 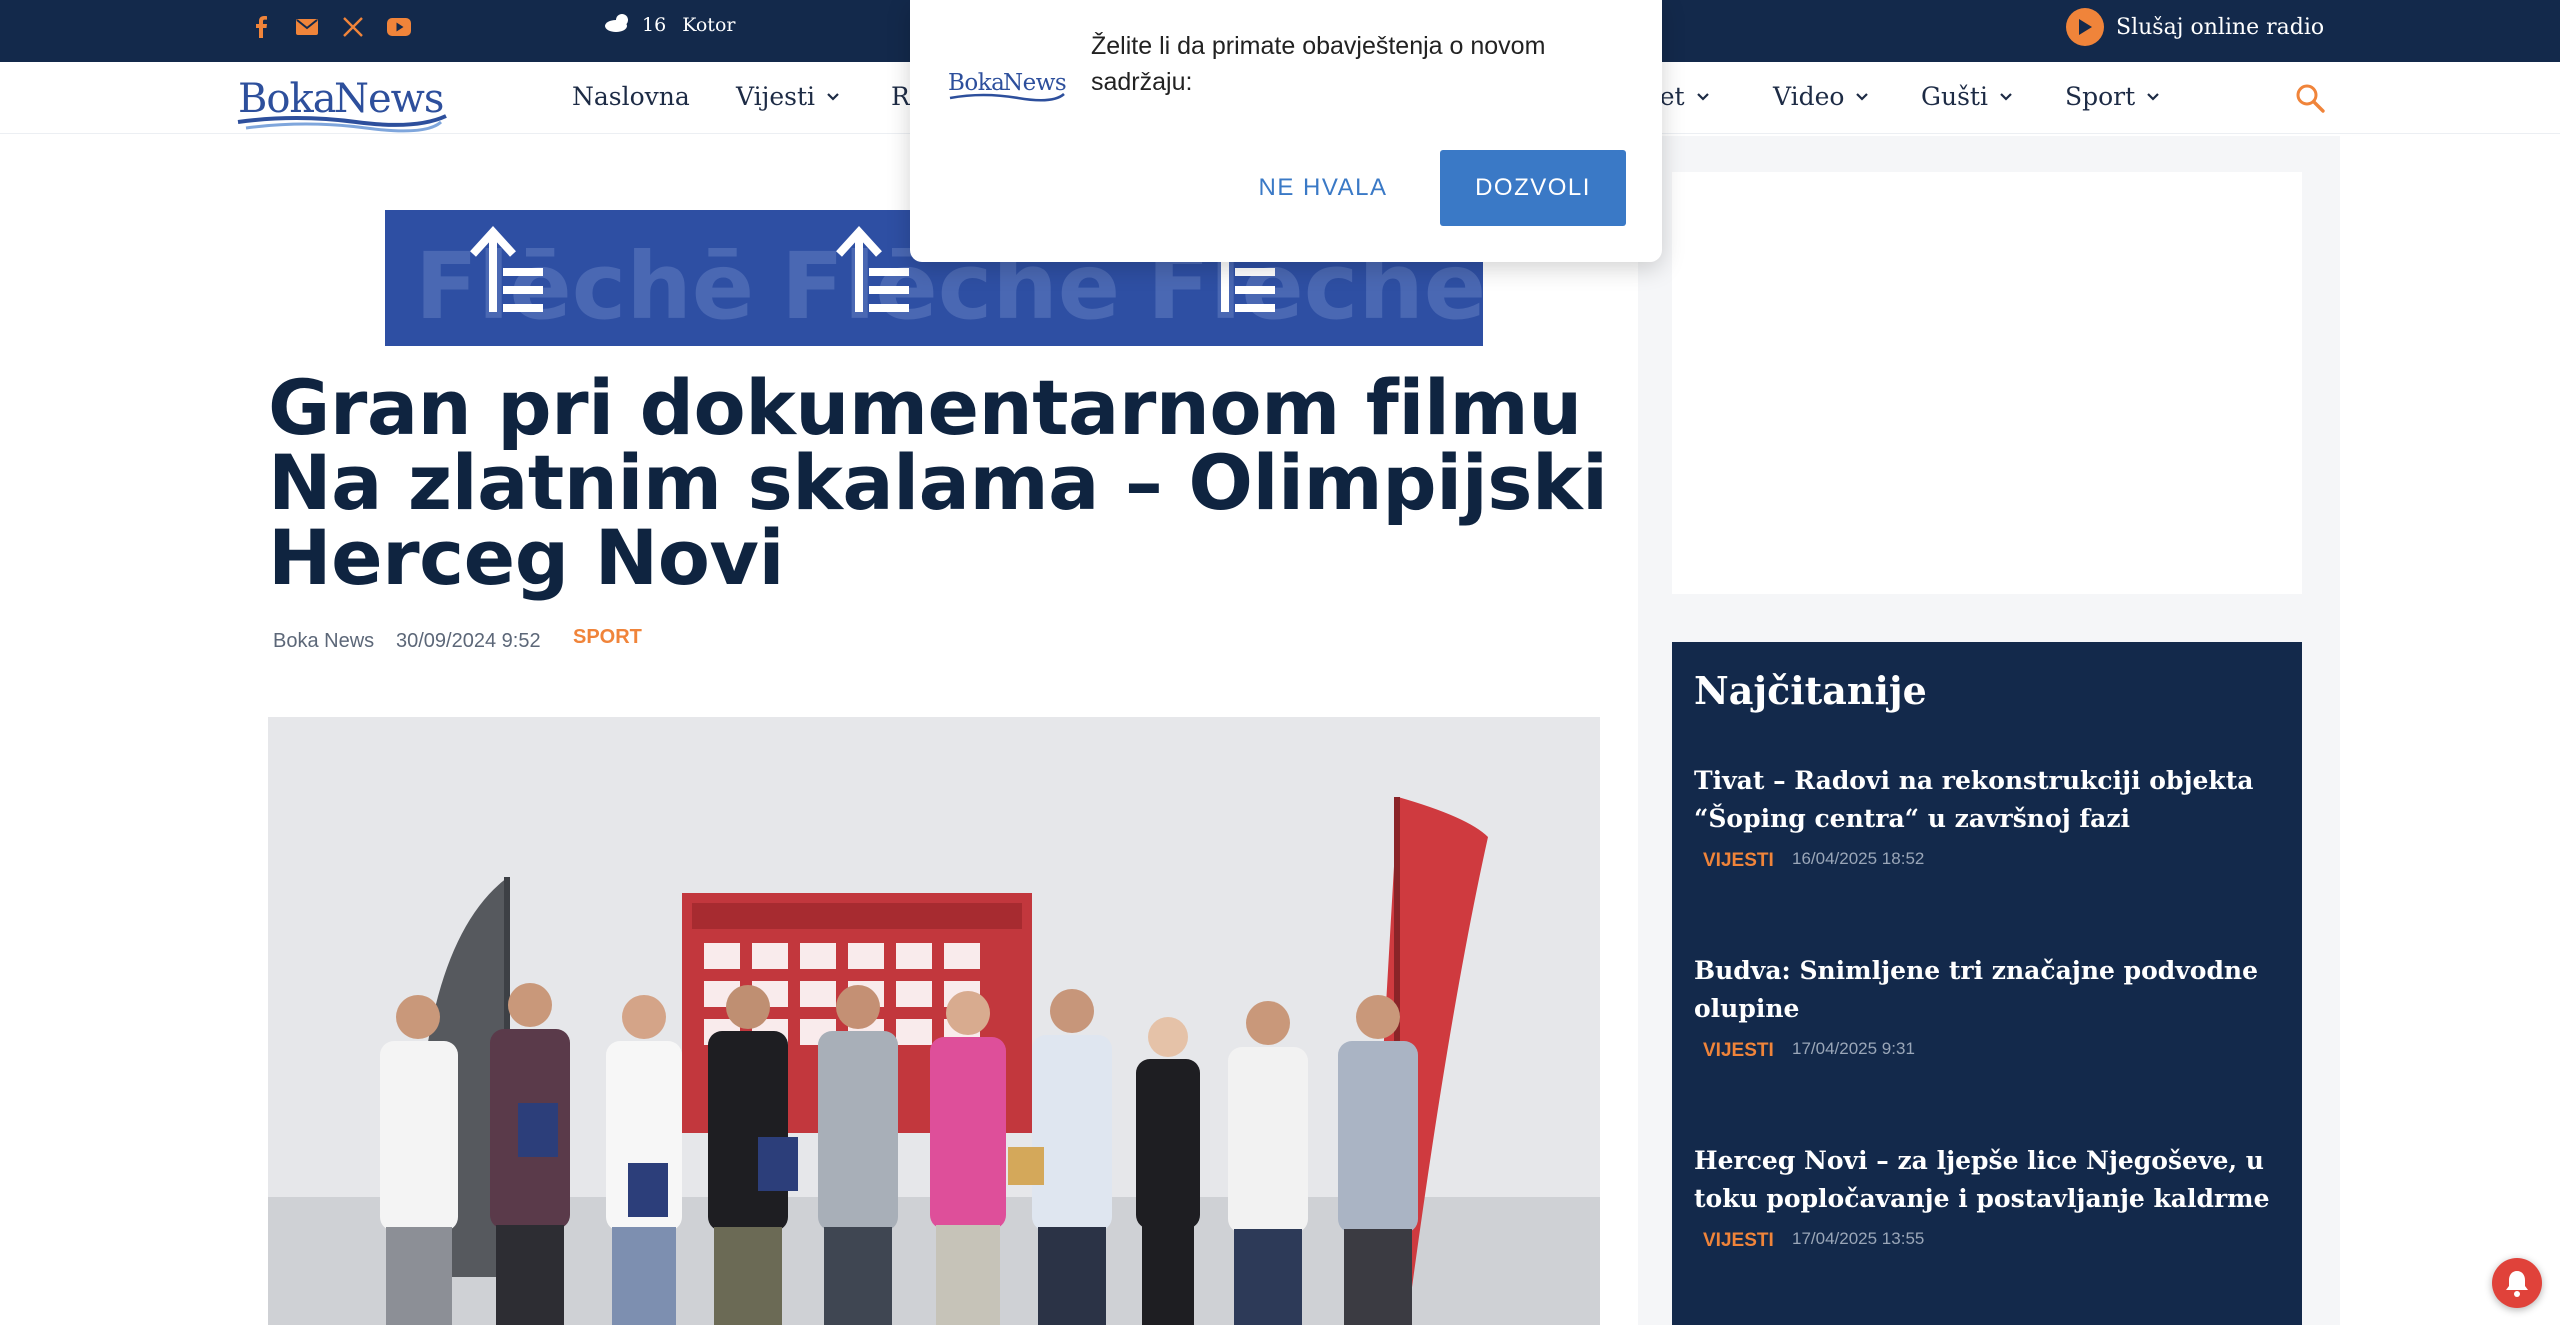 What do you see at coordinates (1323, 188) in the screenshot?
I see `decline-notifications-button: NE HVALA` at bounding box center [1323, 188].